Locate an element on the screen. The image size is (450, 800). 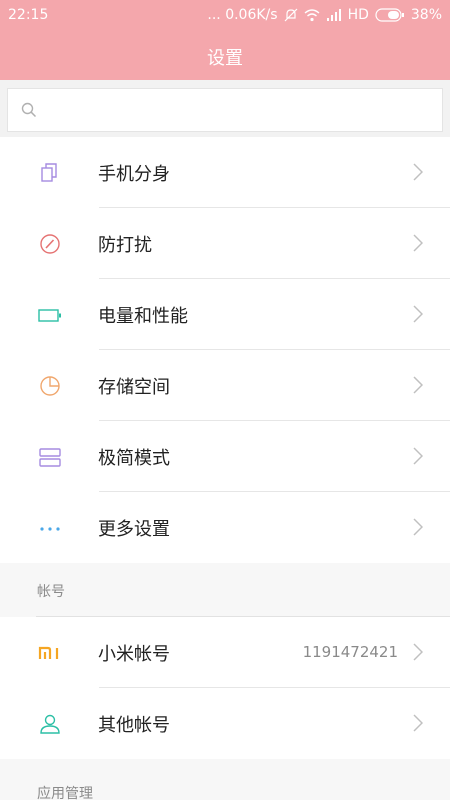
search-input is located at coordinates (243, 110).